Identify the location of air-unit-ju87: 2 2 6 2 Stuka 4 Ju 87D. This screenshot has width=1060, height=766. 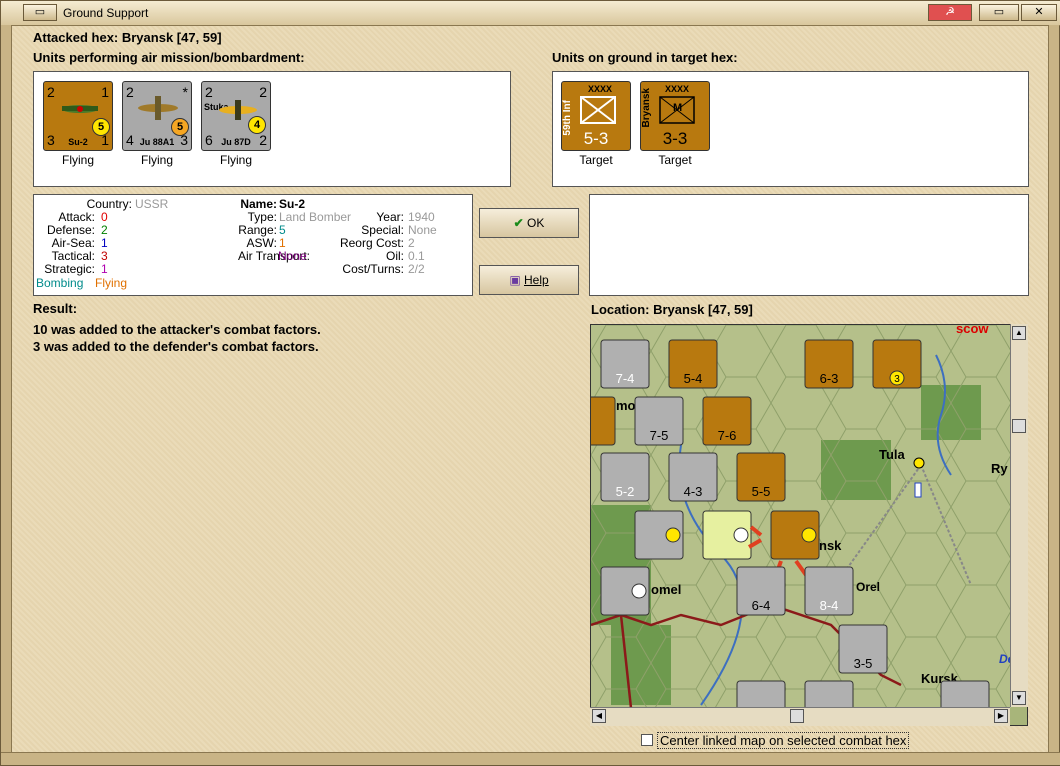
(236, 116).